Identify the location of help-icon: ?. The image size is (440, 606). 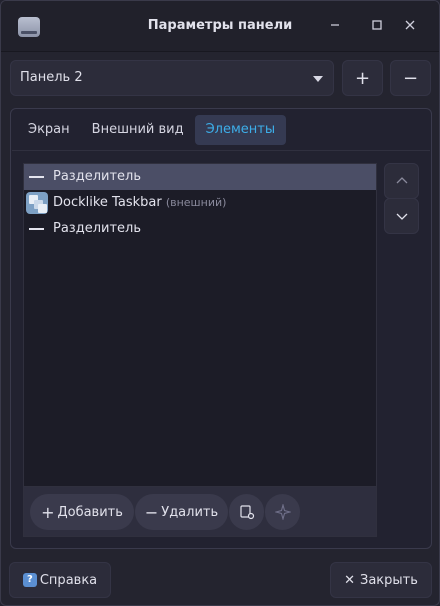
(29, 580).